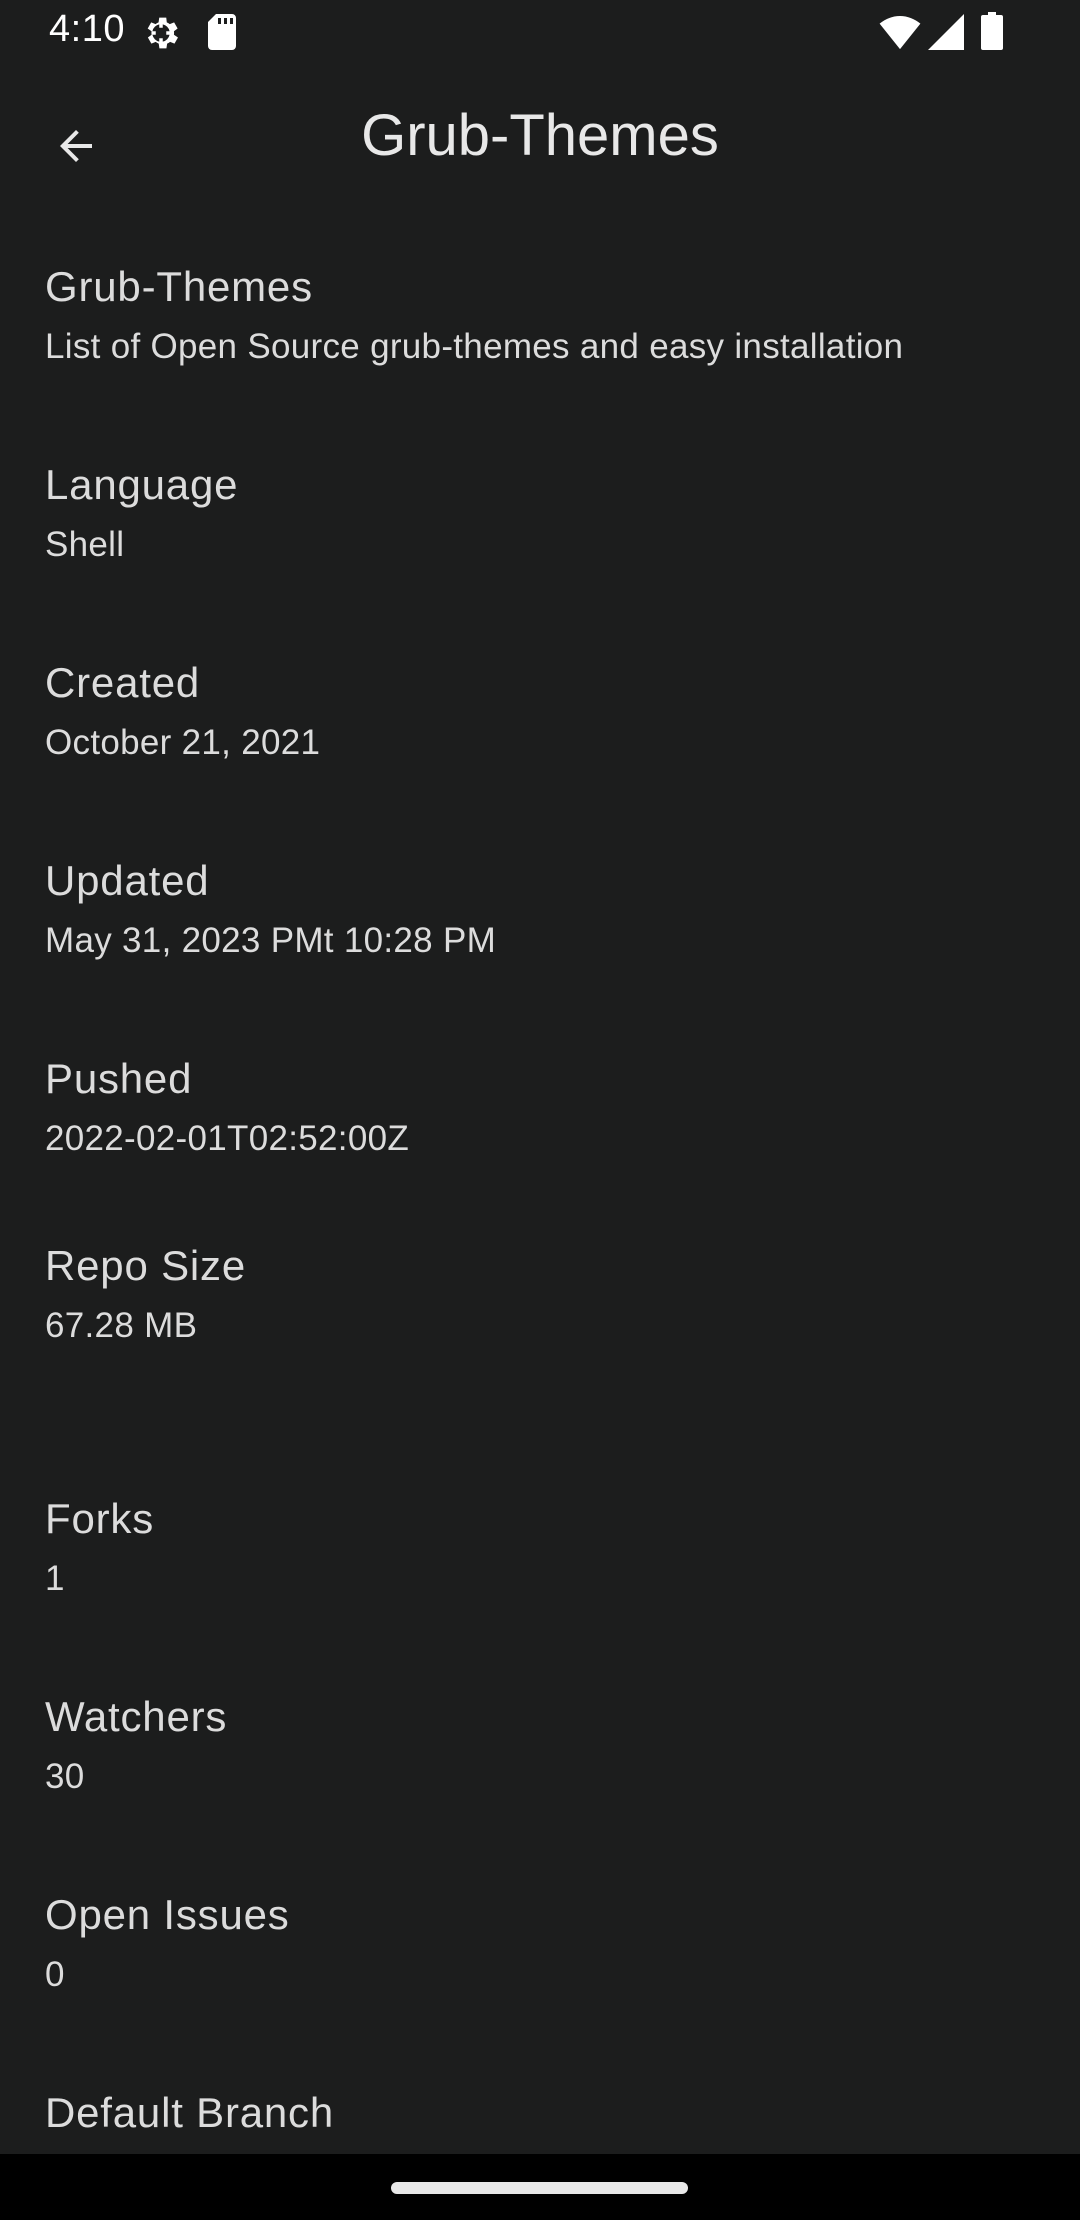 This screenshot has width=1080, height=2220. I want to click on watchers-label: Watchers, so click(136, 1716).